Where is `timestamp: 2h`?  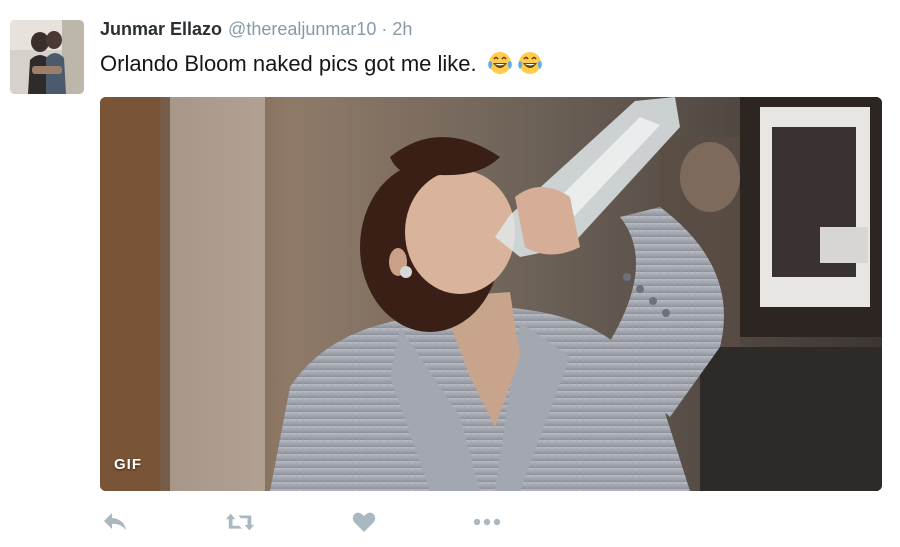
timestamp: 2h is located at coordinates (402, 29).